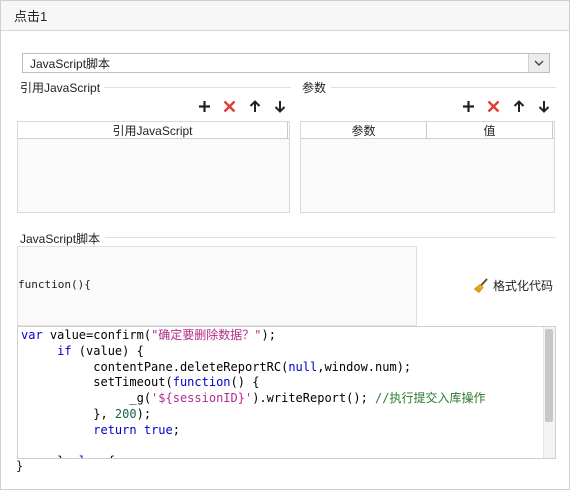 The height and width of the screenshot is (490, 570). I want to click on params-delete-button, so click(493, 106).